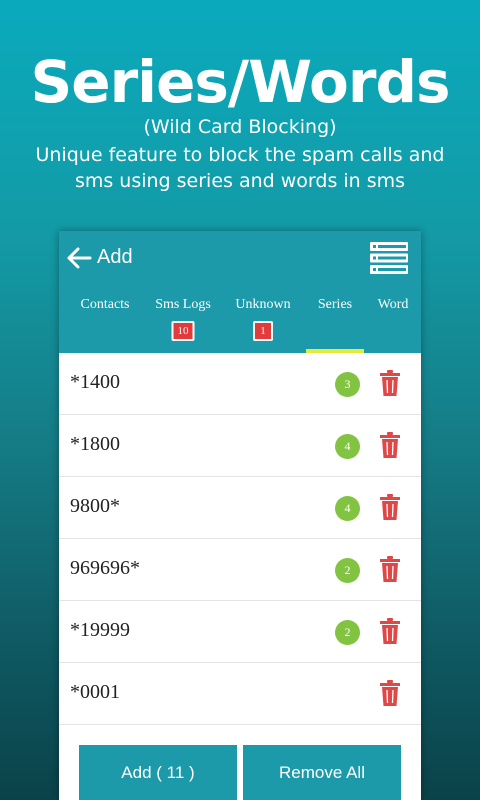 The width and height of the screenshot is (480, 800). Describe the element at coordinates (158, 772) in the screenshot. I see `add-button: Add ( 11 )` at that location.